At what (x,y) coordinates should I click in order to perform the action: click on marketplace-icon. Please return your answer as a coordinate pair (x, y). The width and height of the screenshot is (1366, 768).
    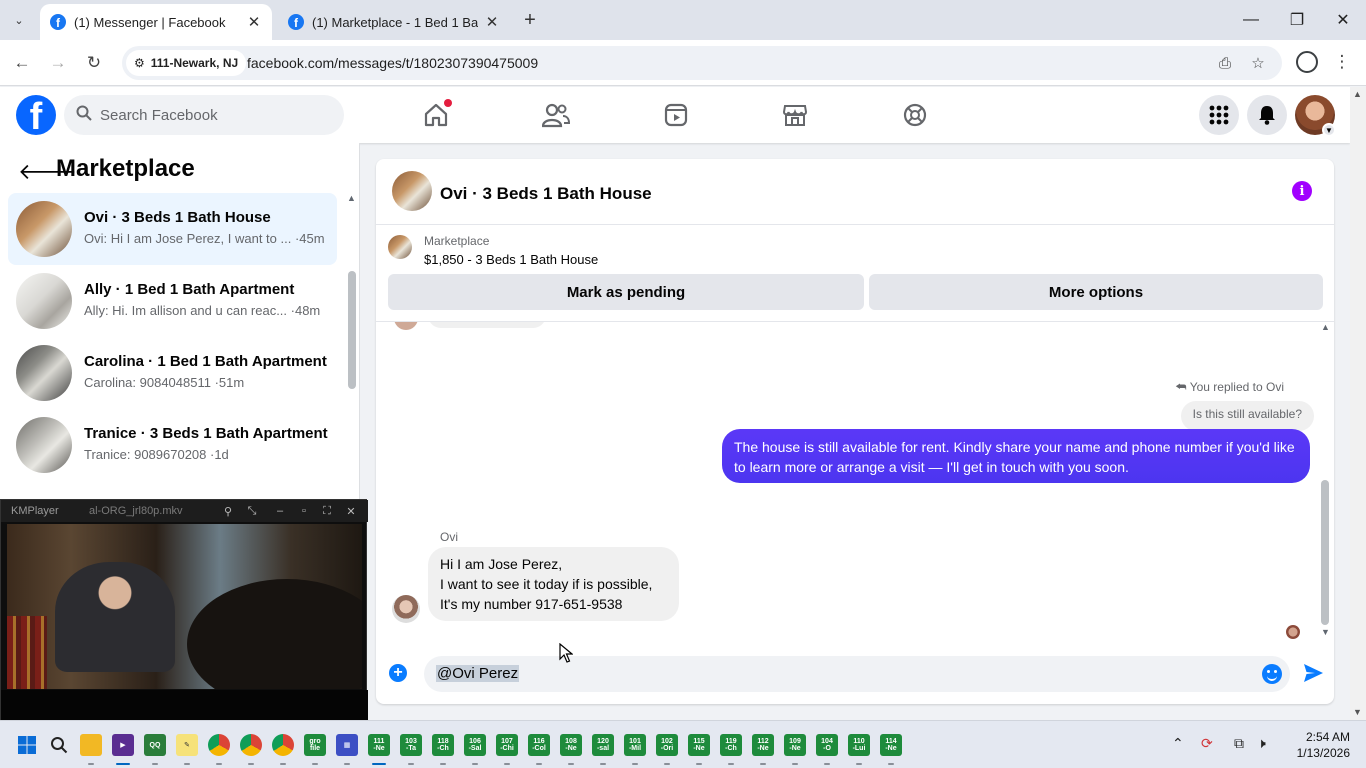
    Looking at the image, I should click on (795, 115).